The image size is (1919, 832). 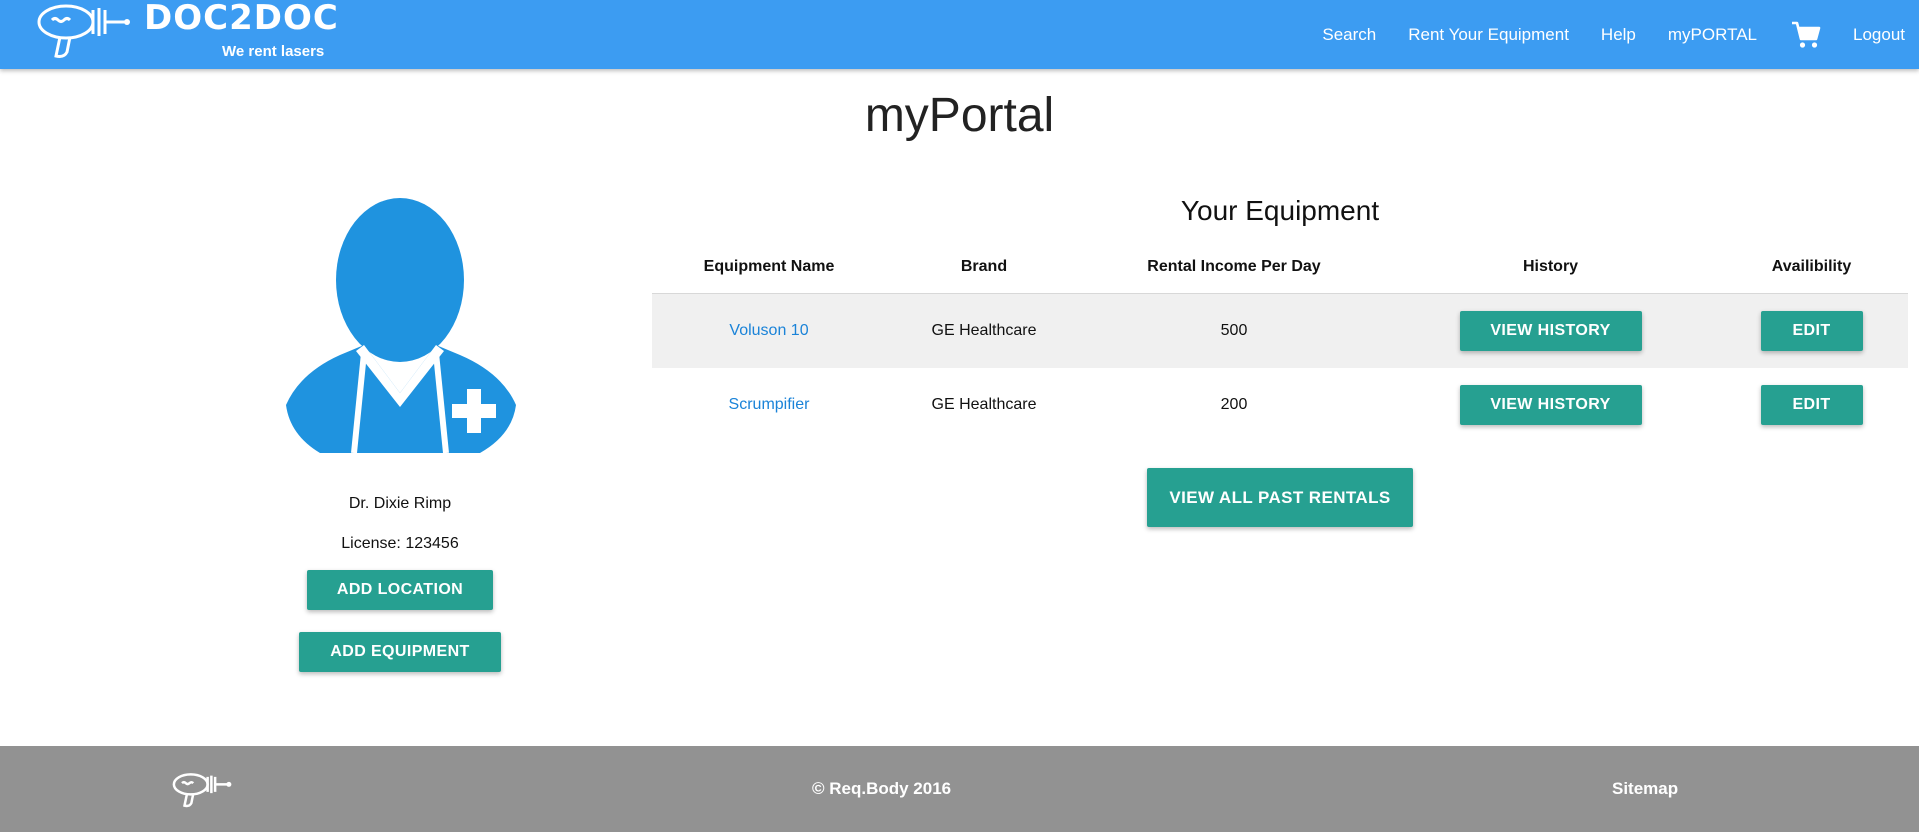 I want to click on footer: © Req.Body 2016 Sitemap, so click(x=959, y=789).